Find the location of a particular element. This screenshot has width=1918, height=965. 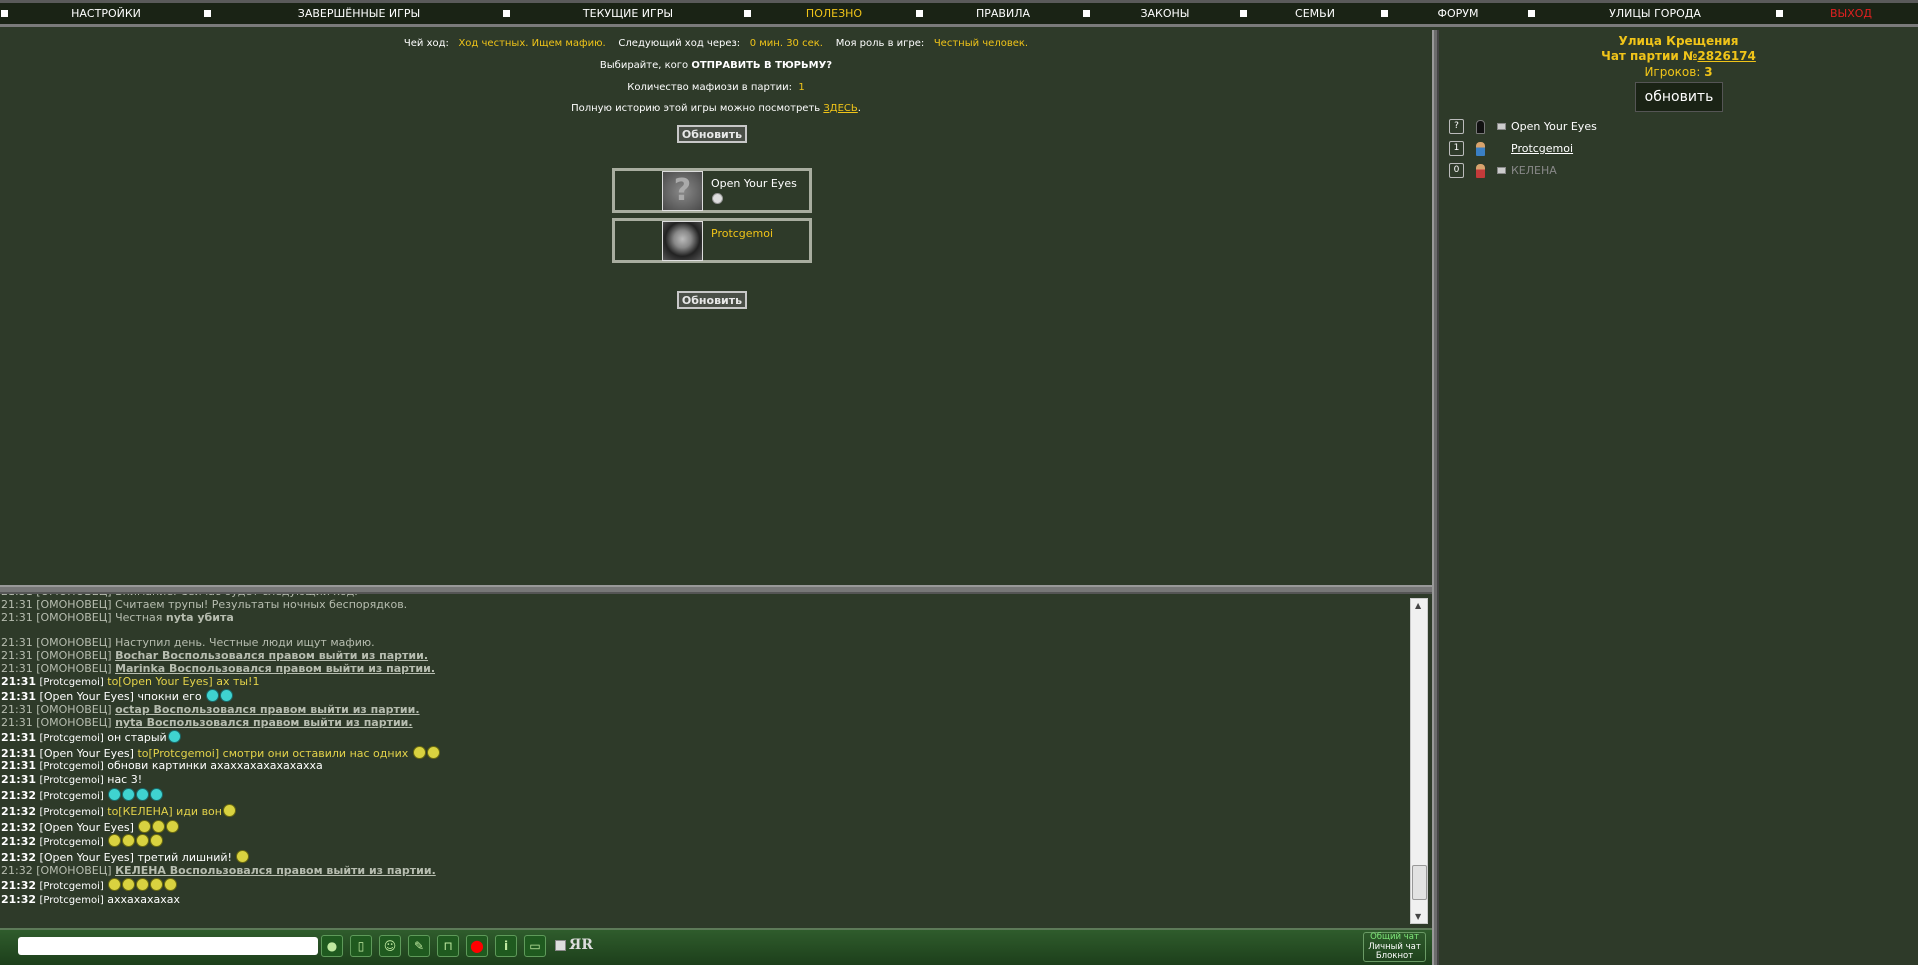

player-row: ? Open Your Eyes is located at coordinates (1599, 127).